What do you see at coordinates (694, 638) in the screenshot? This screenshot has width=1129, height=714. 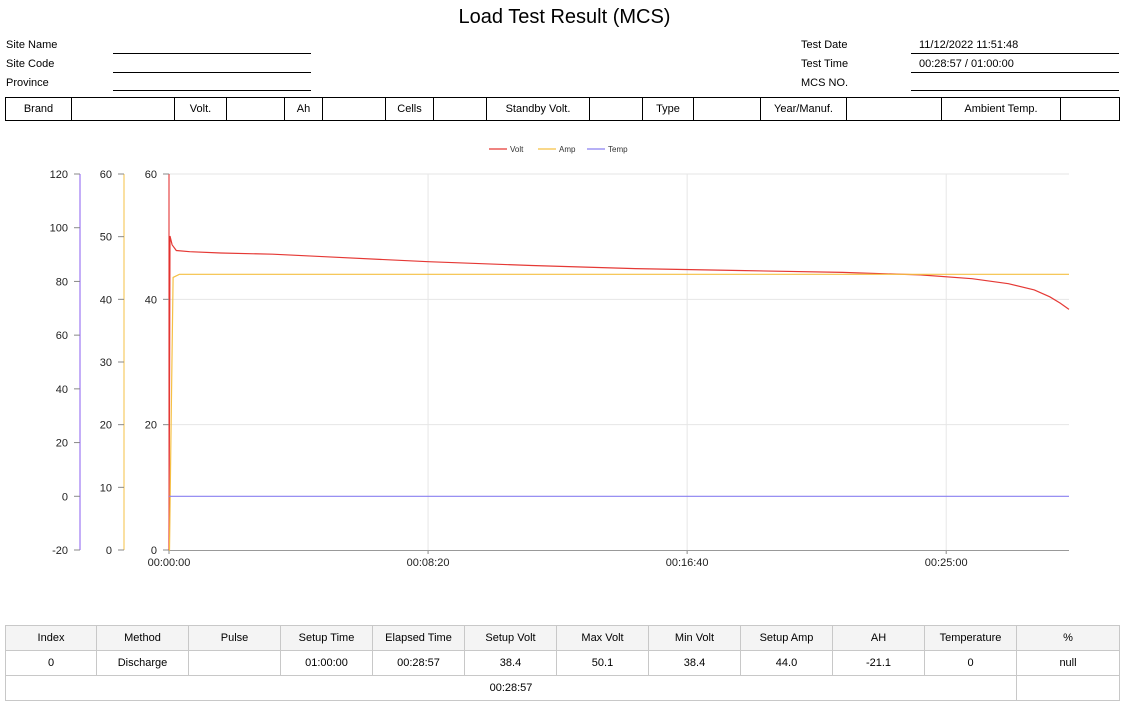 I see `header-min-volt: Min Volt` at bounding box center [694, 638].